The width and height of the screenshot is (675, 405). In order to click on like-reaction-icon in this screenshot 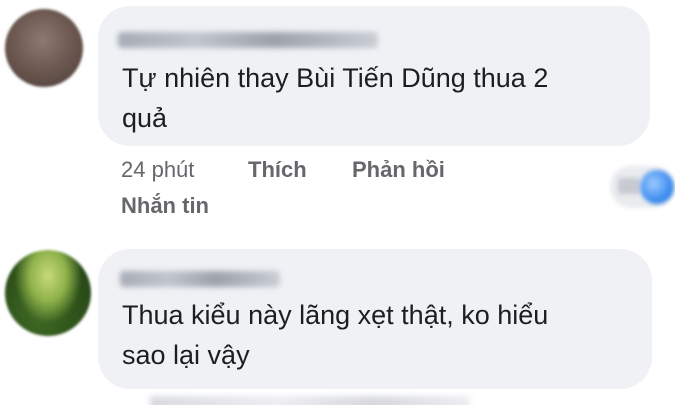, I will do `click(657, 187)`.